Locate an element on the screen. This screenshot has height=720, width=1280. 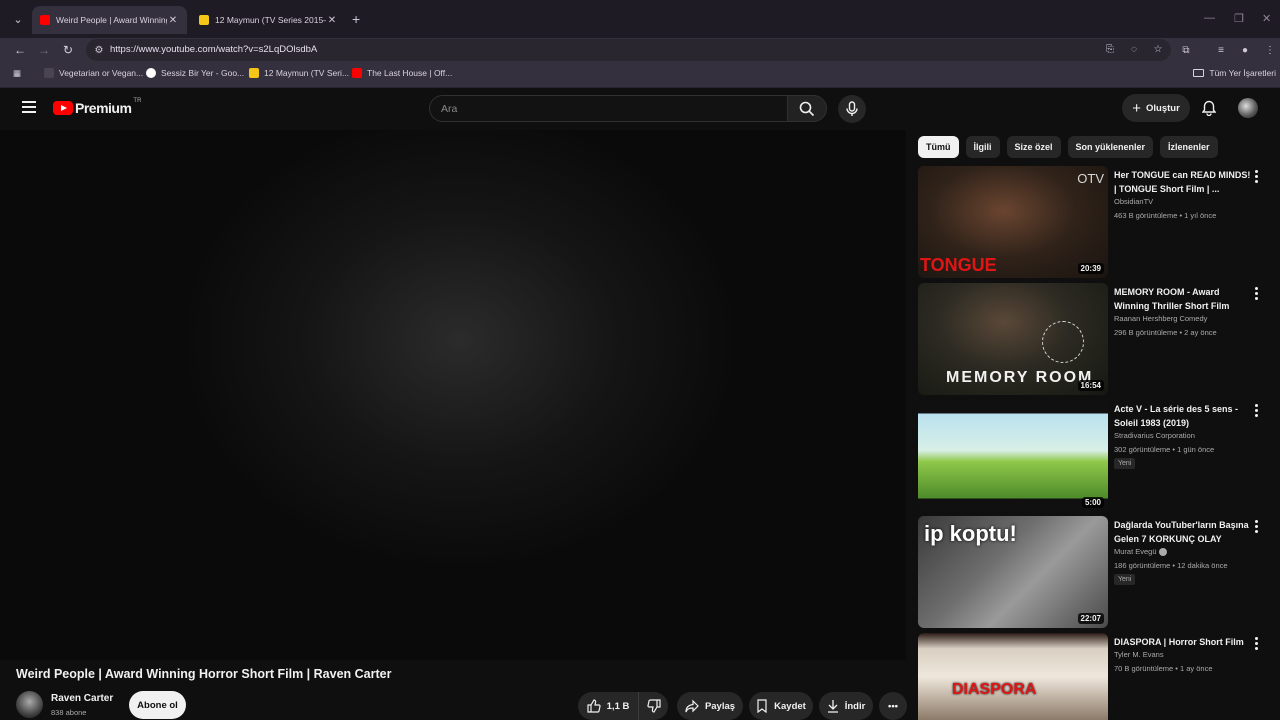
chip-all: Tümü is located at coordinates (938, 147).